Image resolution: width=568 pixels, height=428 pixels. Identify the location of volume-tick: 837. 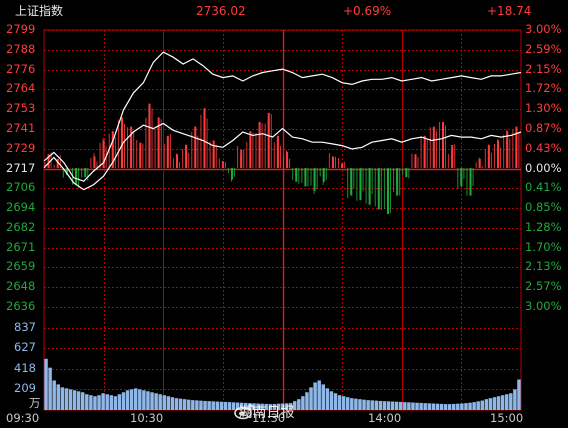
(25, 326).